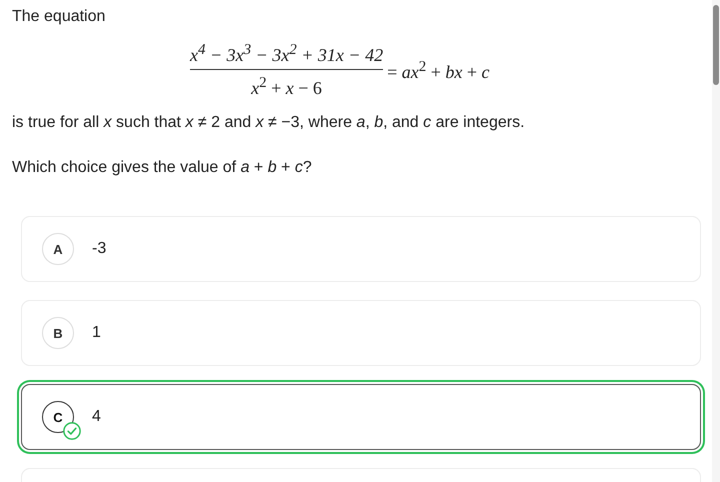  What do you see at coordinates (99, 249) in the screenshot?
I see `option-text: -3` at bounding box center [99, 249].